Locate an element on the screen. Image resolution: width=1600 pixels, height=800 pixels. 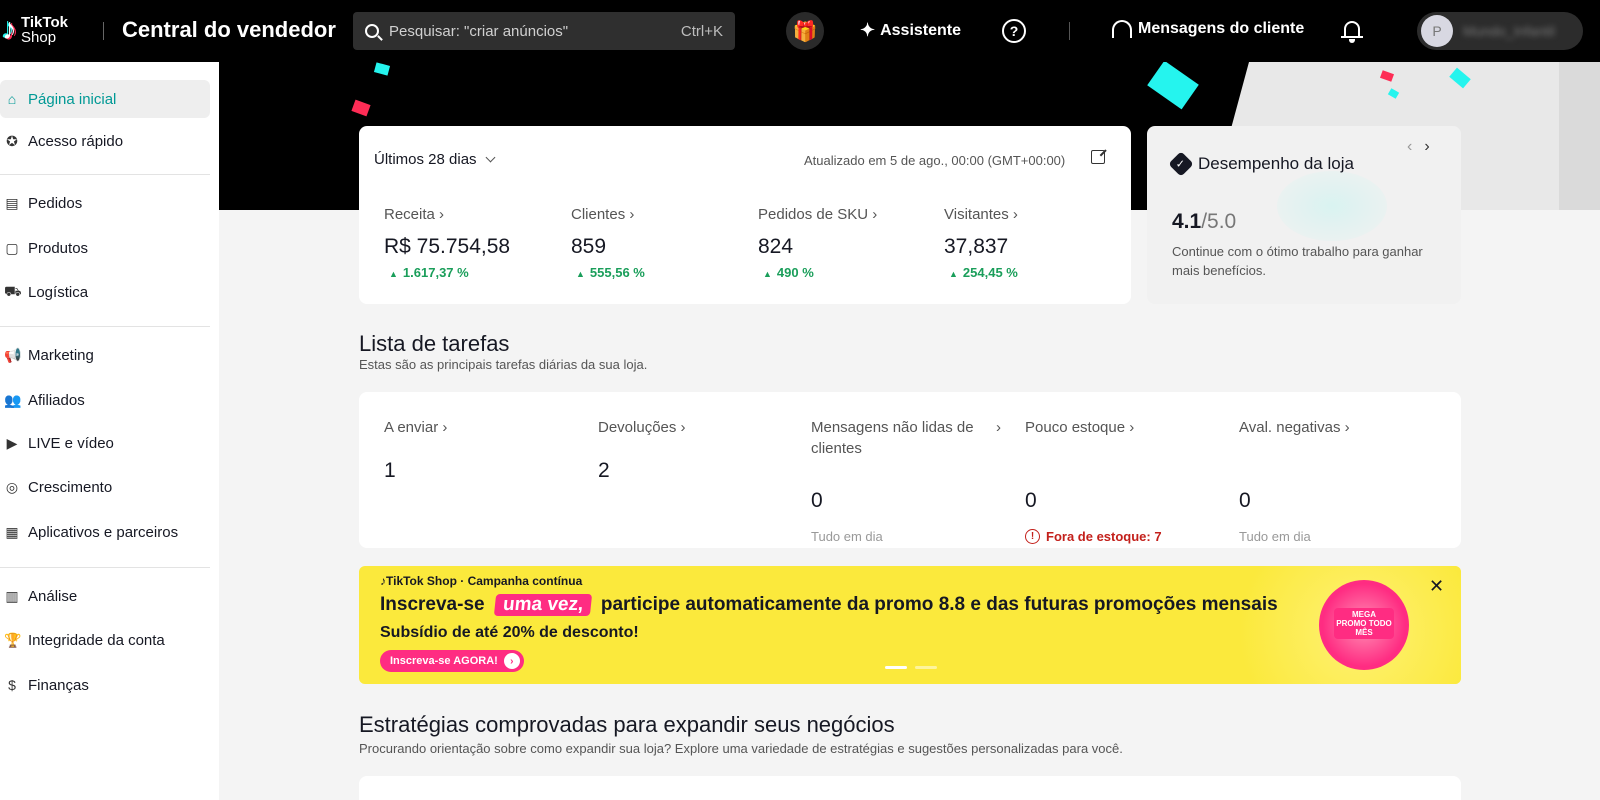
sidebar-item-orders: ▤ Pedidos is located at coordinates (105, 203).